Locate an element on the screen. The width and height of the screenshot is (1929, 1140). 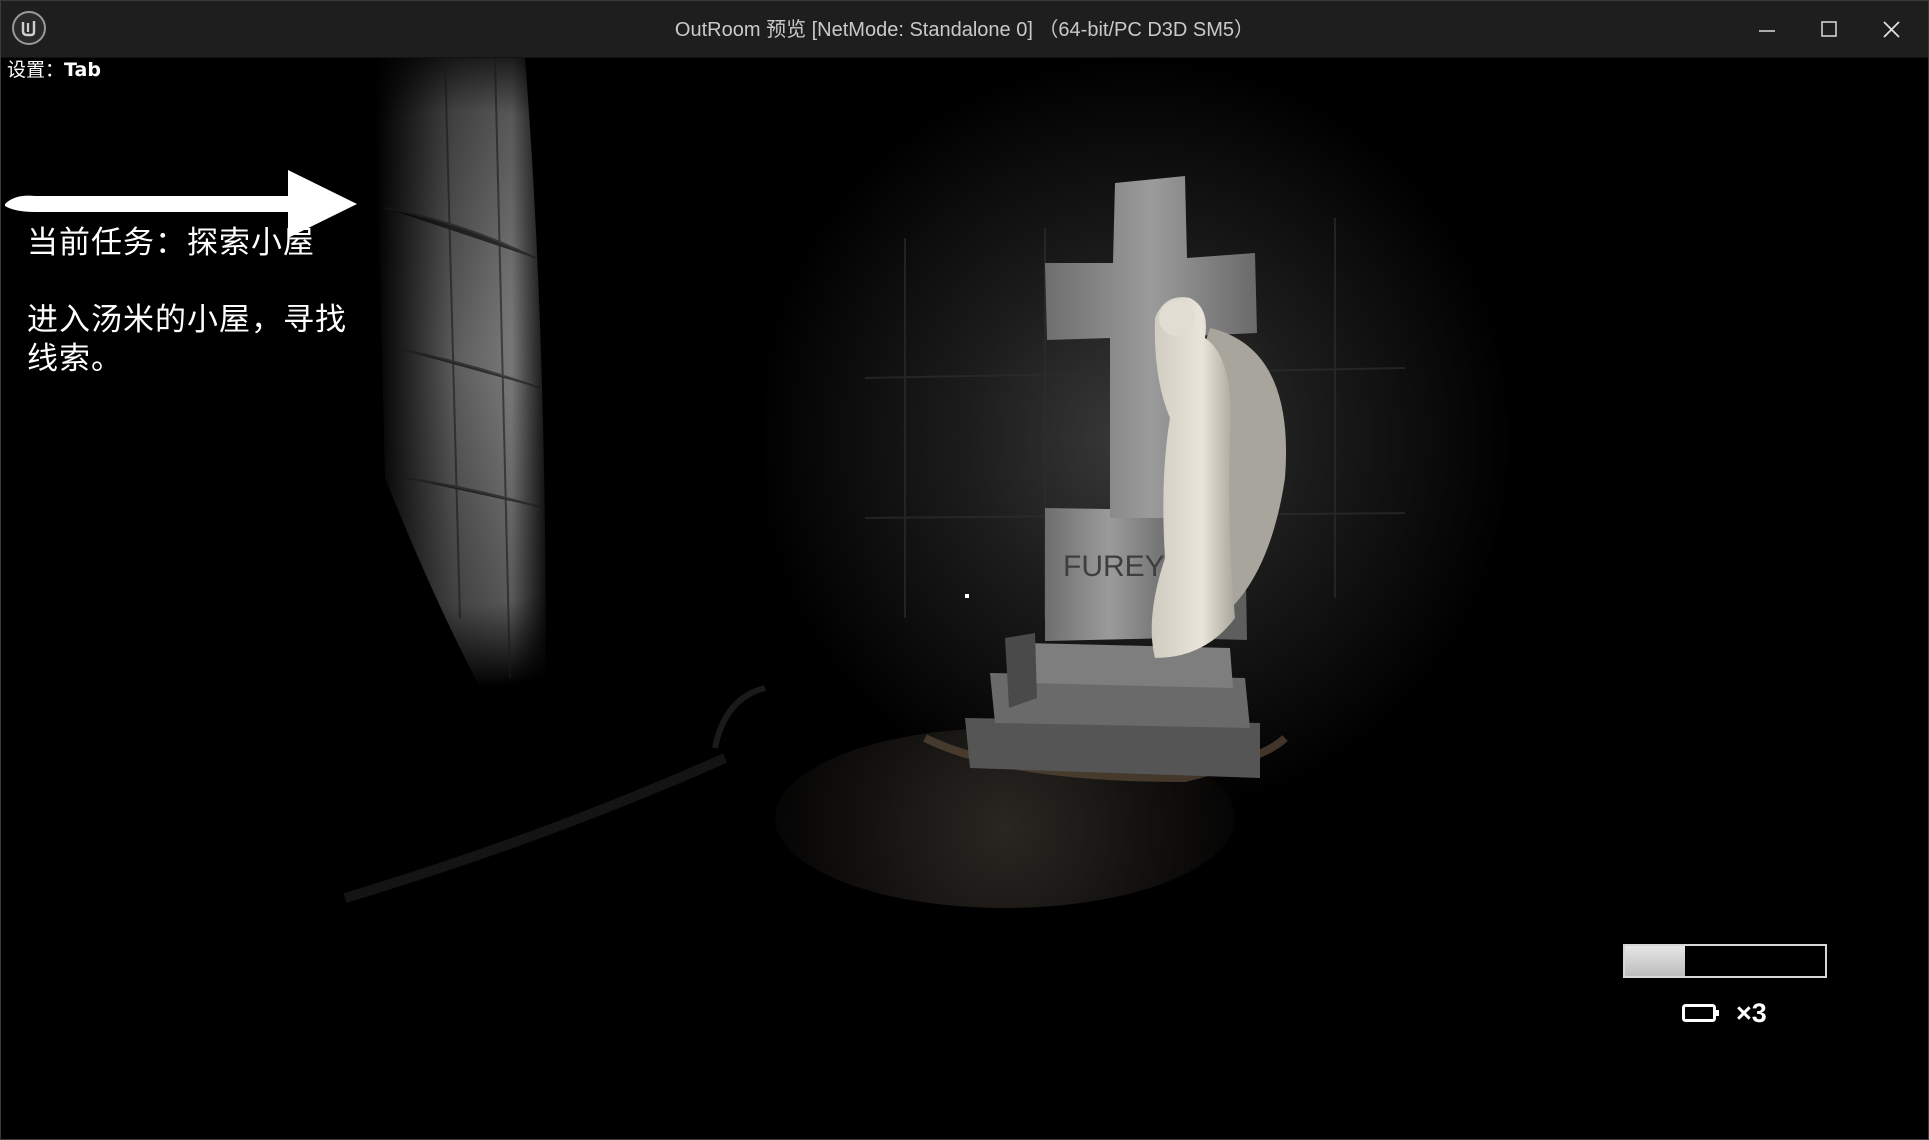
settings-key: Tab is located at coordinates (82, 70).